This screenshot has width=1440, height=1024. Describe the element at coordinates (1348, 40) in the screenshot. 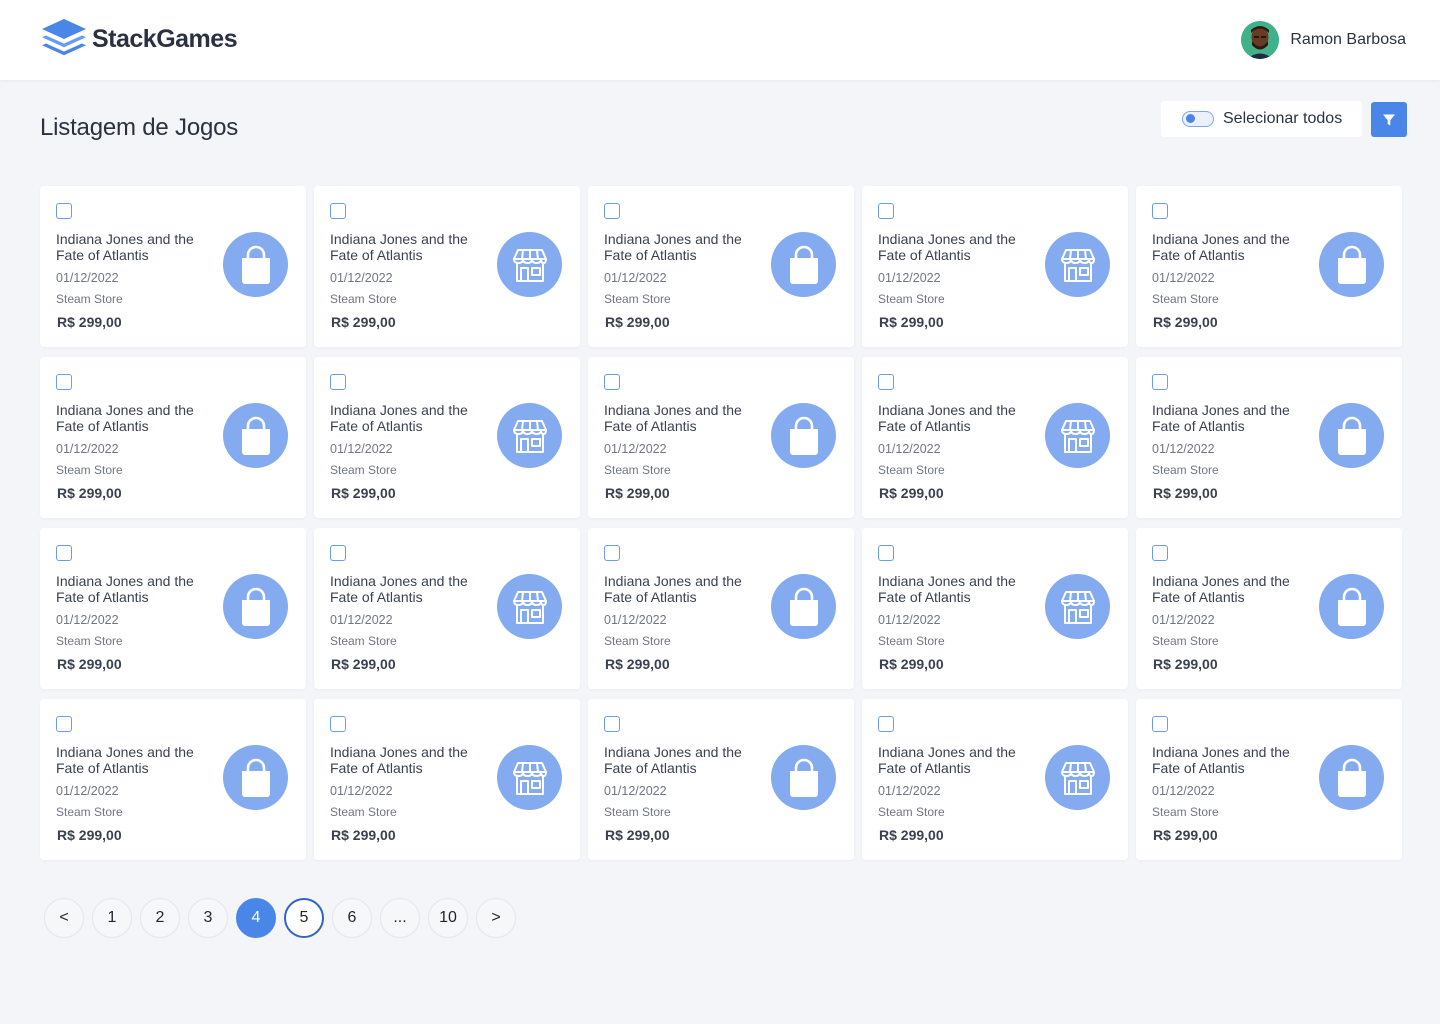

I see `user-name: Ramon Barbosa` at that location.